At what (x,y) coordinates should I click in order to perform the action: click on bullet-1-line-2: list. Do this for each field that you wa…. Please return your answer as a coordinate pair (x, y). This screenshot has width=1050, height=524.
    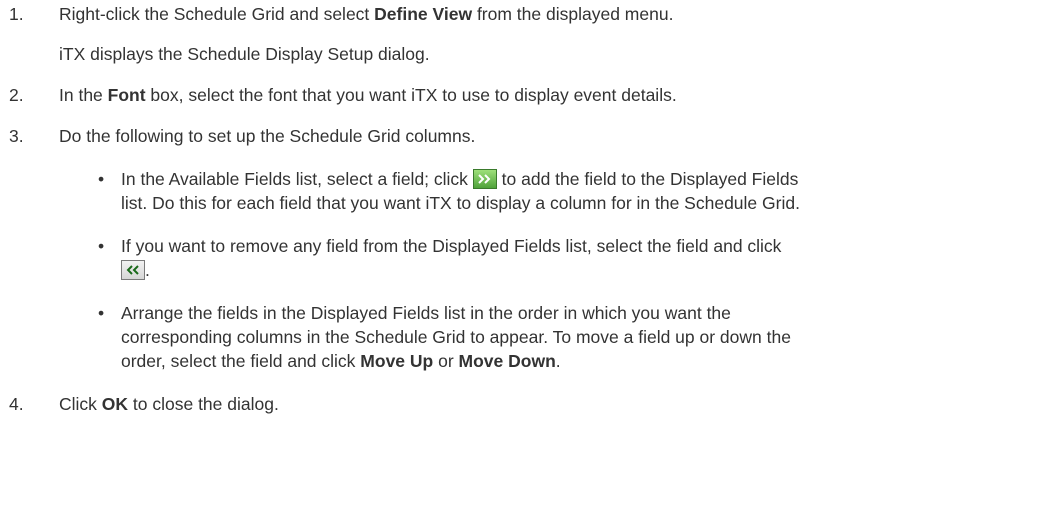
    Looking at the image, I should click on (460, 203).